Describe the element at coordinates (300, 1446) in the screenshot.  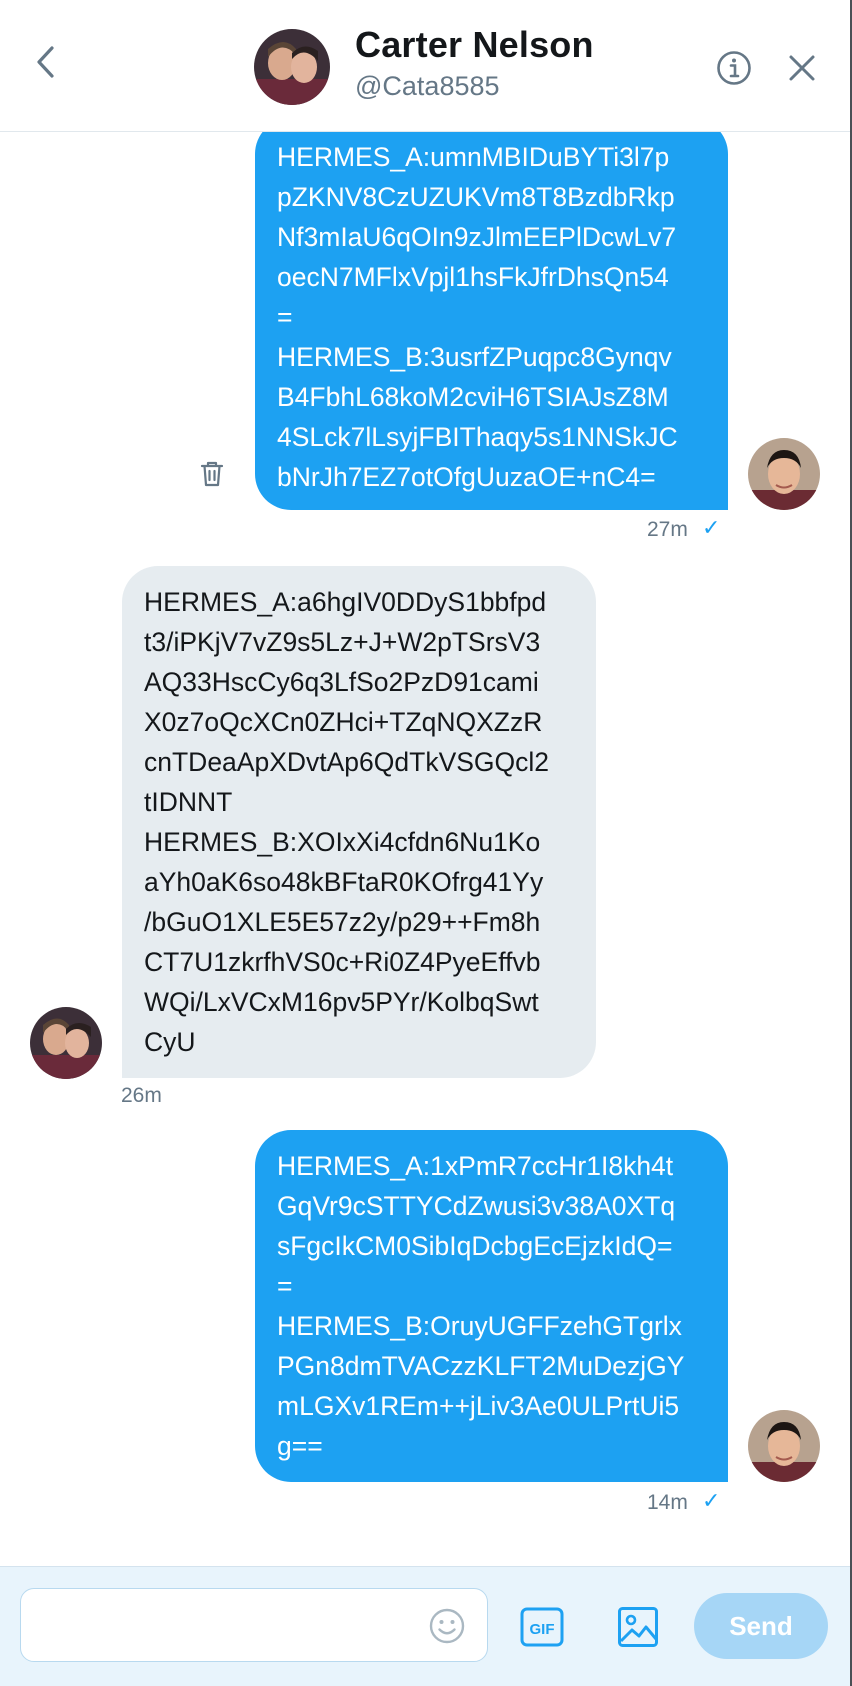
I see `message-line: g==` at that location.